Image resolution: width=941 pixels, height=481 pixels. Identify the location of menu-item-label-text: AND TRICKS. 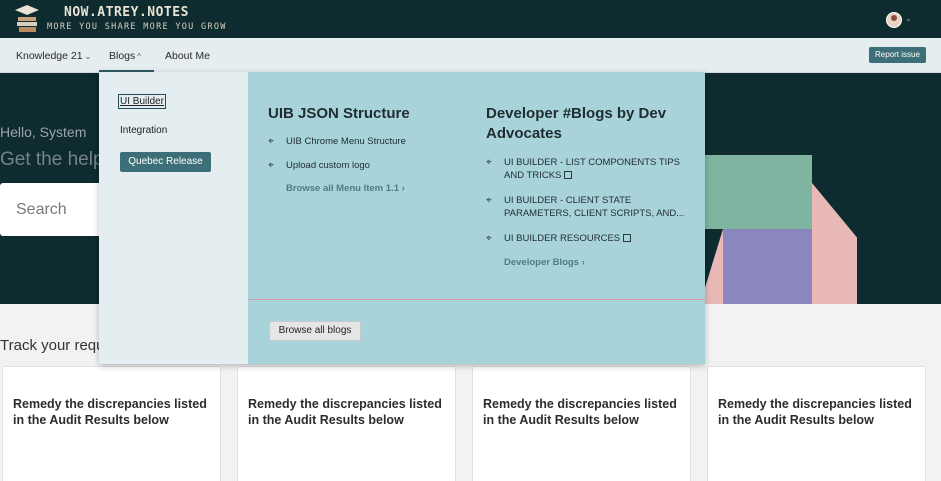
(533, 175).